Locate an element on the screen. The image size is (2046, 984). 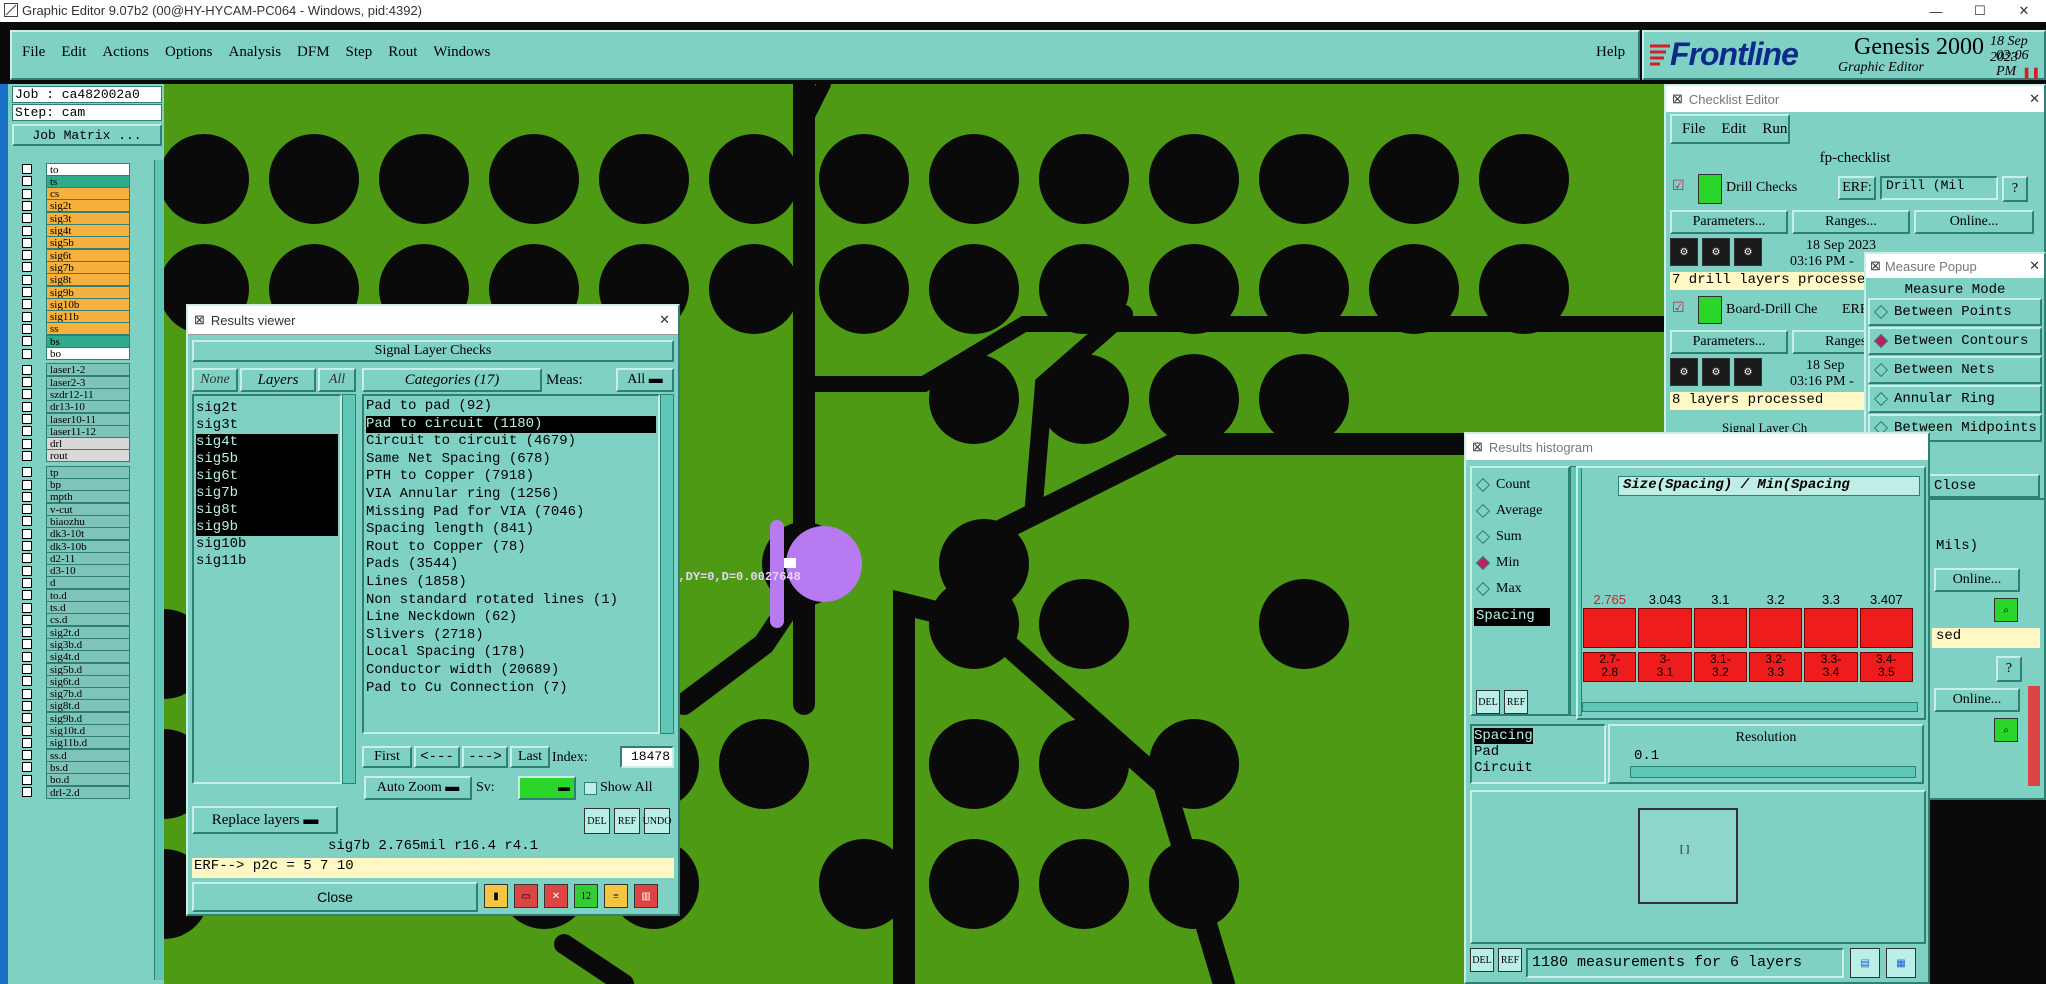
last-button: Last is located at coordinates (530, 757).